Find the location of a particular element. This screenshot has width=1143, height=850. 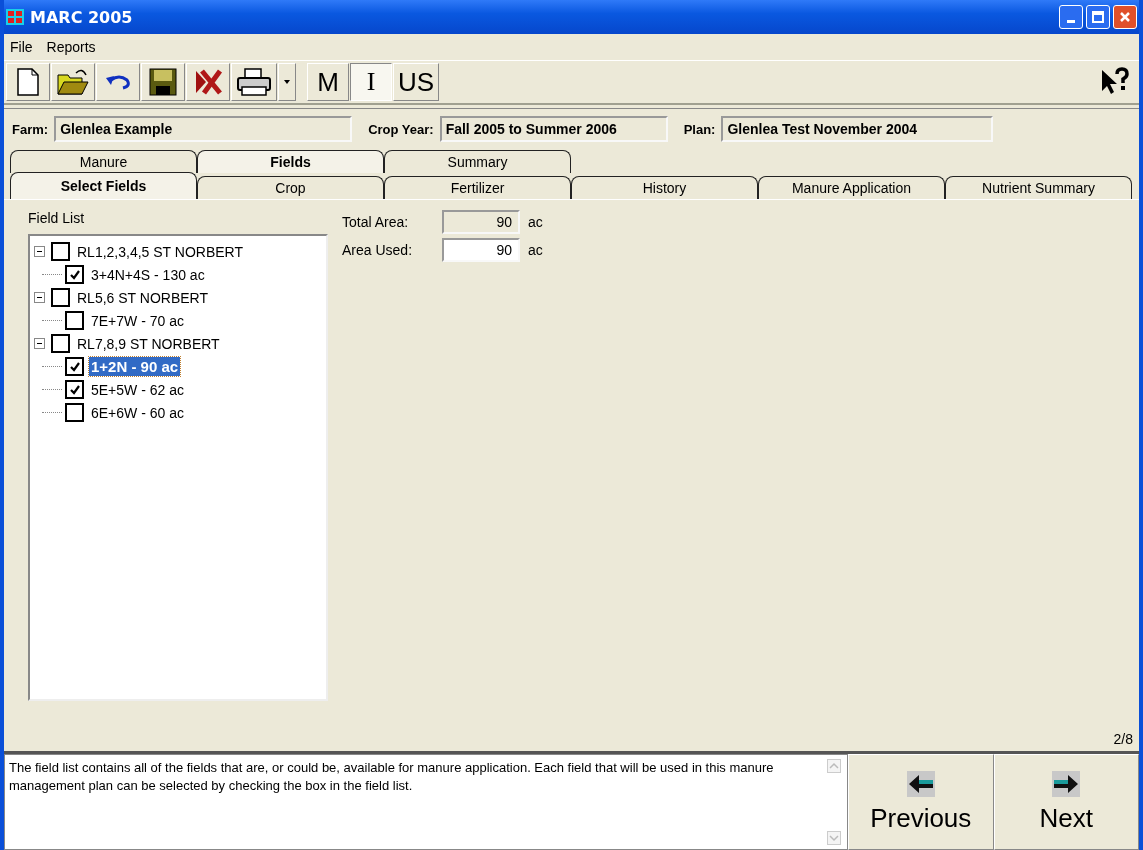

unit-button: M is located at coordinates (328, 82).